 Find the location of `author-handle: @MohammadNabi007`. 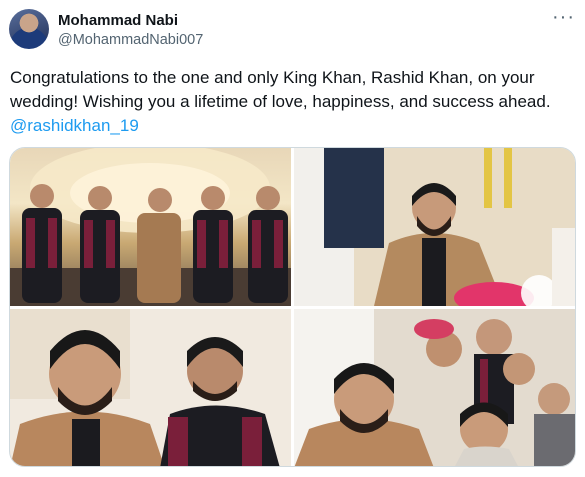

author-handle: @MohammadNabi007 is located at coordinates (130, 40).